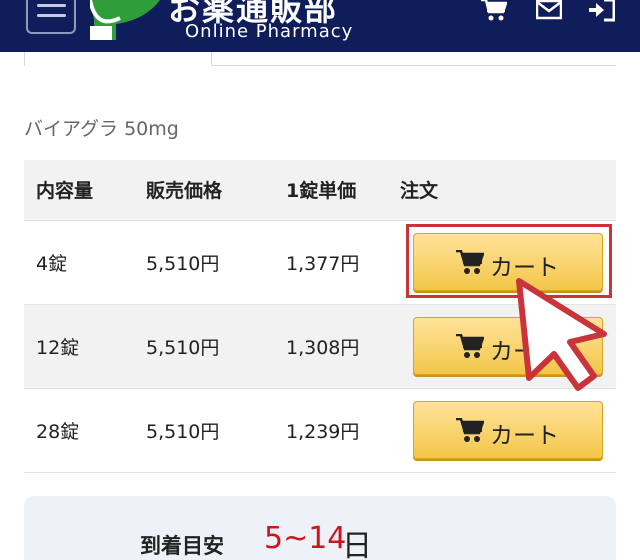 The image size is (640, 560). I want to click on table-header-row: 内容量 販売価格 1錠単価 注文, so click(320, 190).